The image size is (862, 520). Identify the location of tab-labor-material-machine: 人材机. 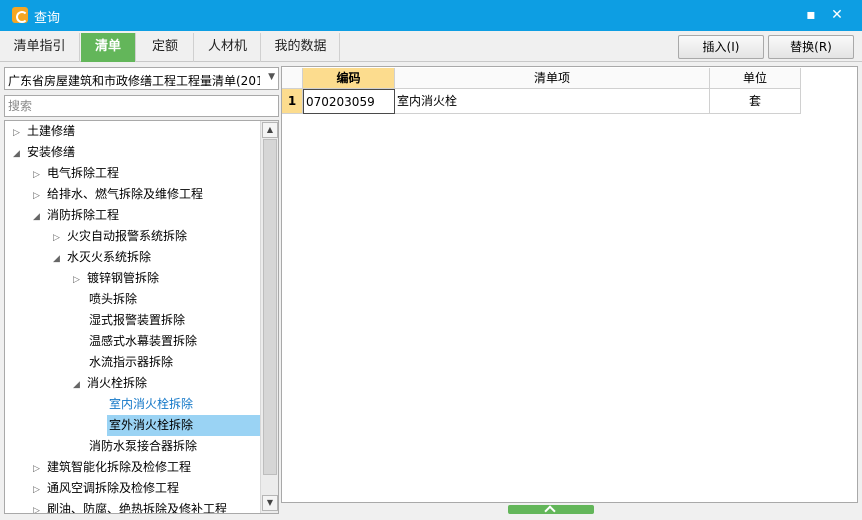
(228, 47).